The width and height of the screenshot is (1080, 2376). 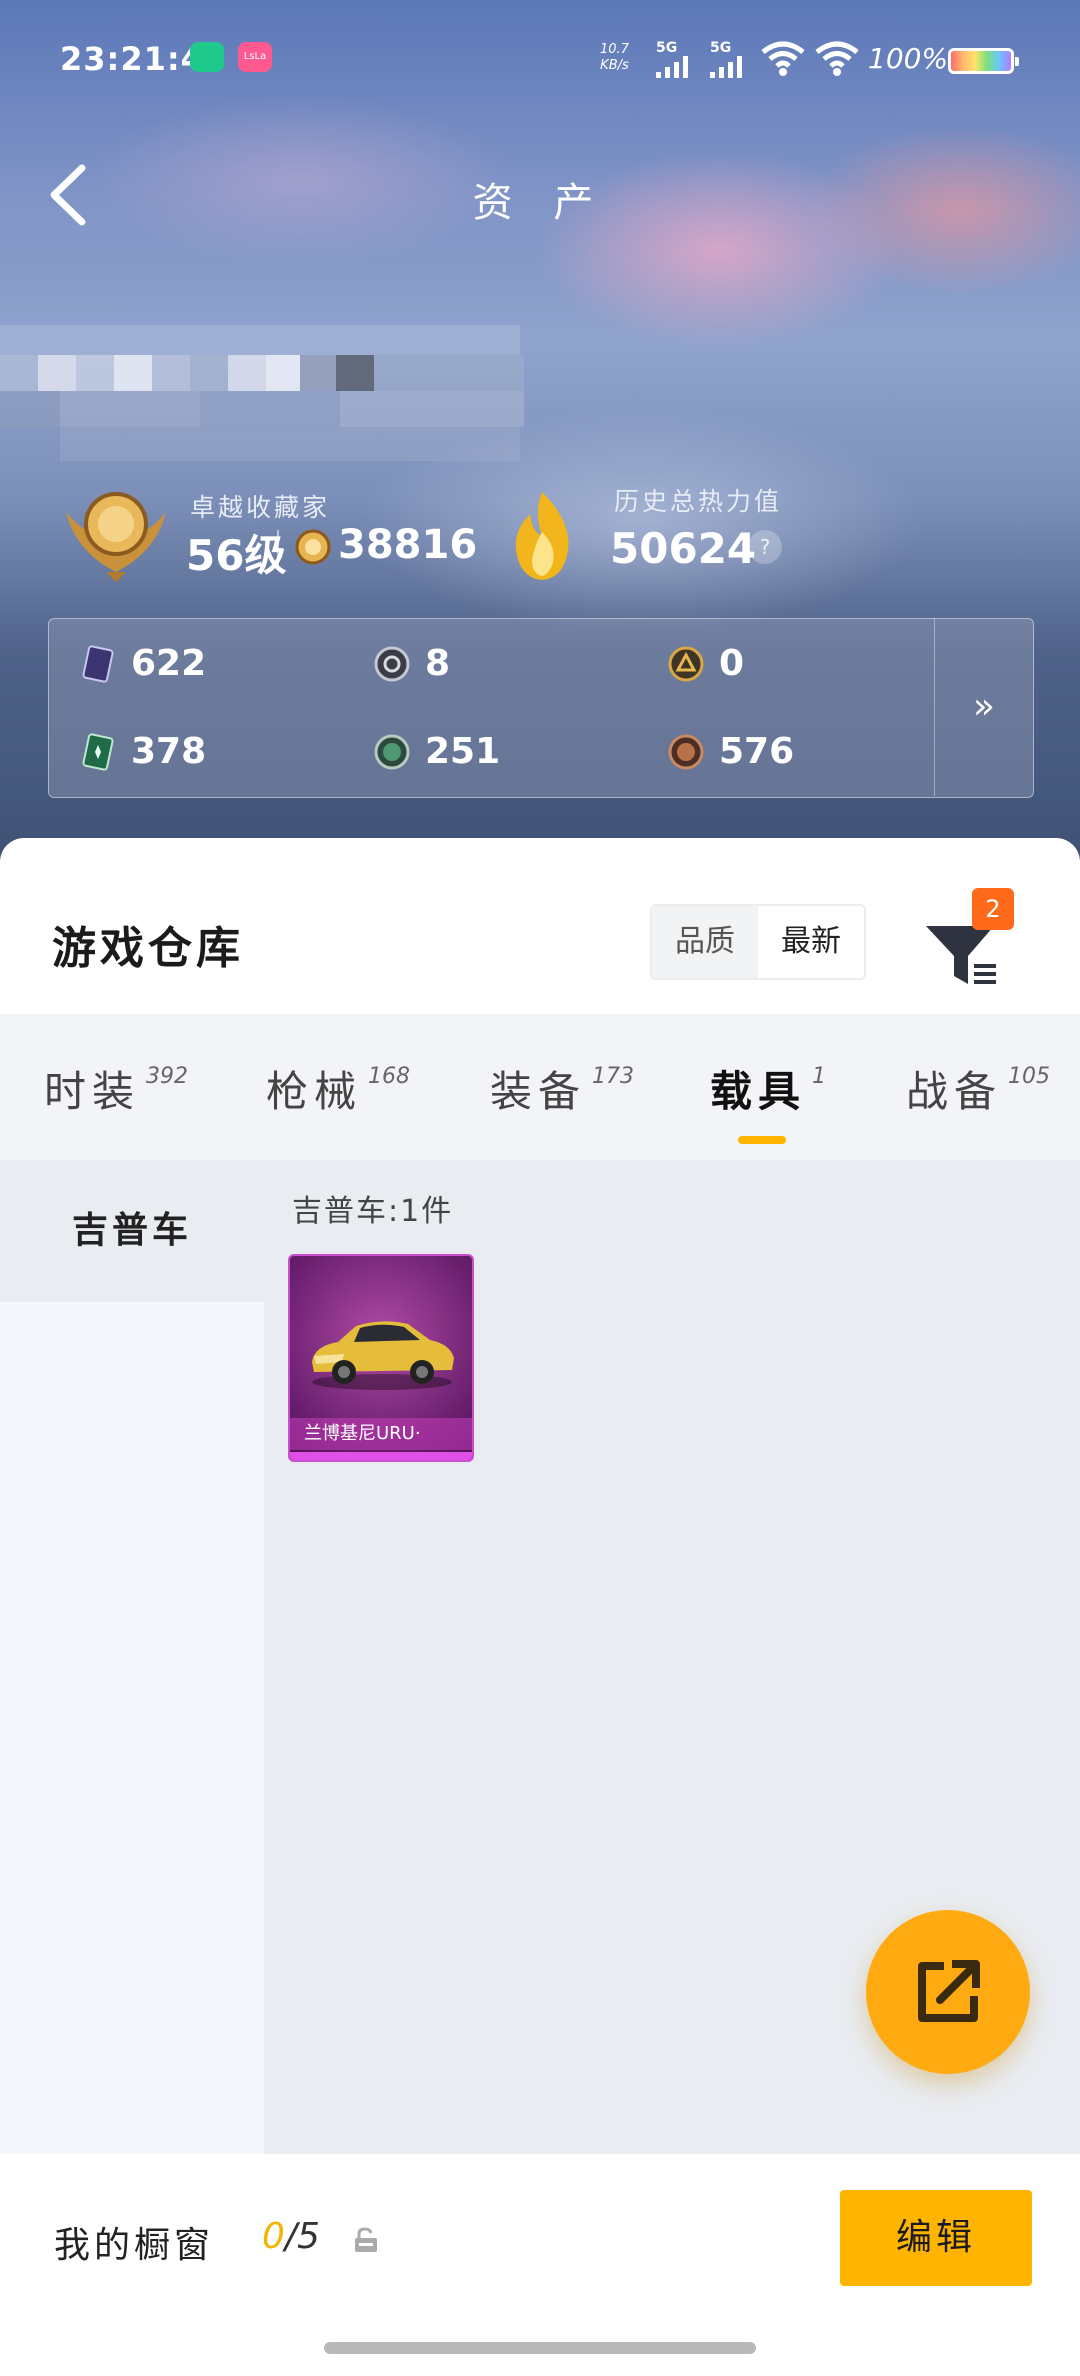 What do you see at coordinates (236, 555) in the screenshot?
I see `collector-level: 56级` at bounding box center [236, 555].